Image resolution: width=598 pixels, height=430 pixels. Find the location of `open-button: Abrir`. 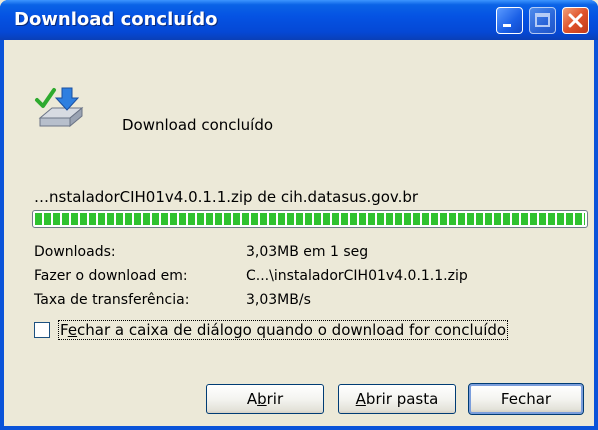

open-button: Abrir is located at coordinates (265, 399).